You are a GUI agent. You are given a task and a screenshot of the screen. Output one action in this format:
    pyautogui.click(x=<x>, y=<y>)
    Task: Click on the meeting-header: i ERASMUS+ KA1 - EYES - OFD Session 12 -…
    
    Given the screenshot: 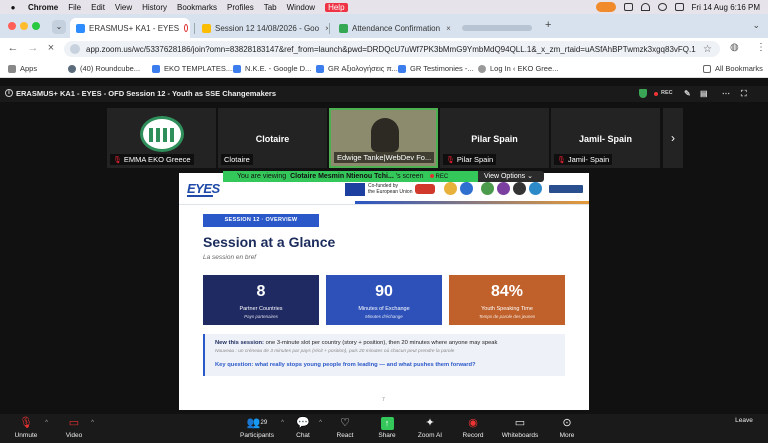 What is the action you would take?
    pyautogui.click(x=384, y=94)
    